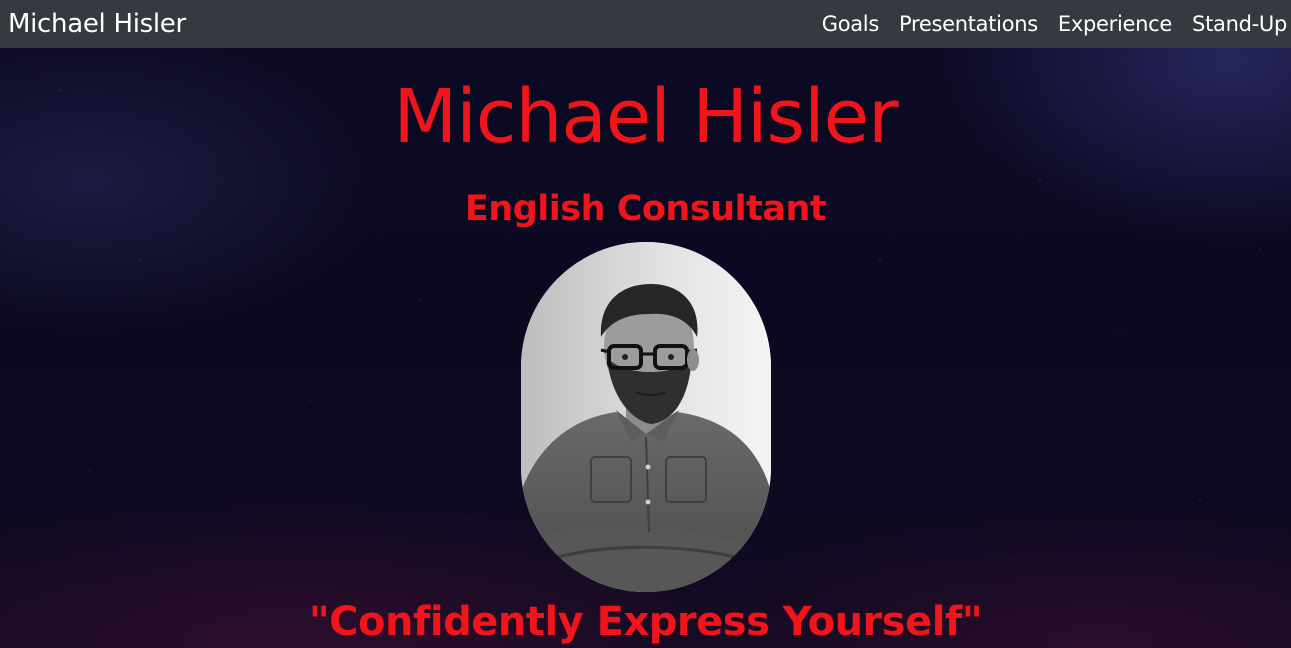 This screenshot has width=1291, height=648. What do you see at coordinates (1046, 24) in the screenshot?
I see `nav-links: Goals Presentations Experience Stand-Up` at bounding box center [1046, 24].